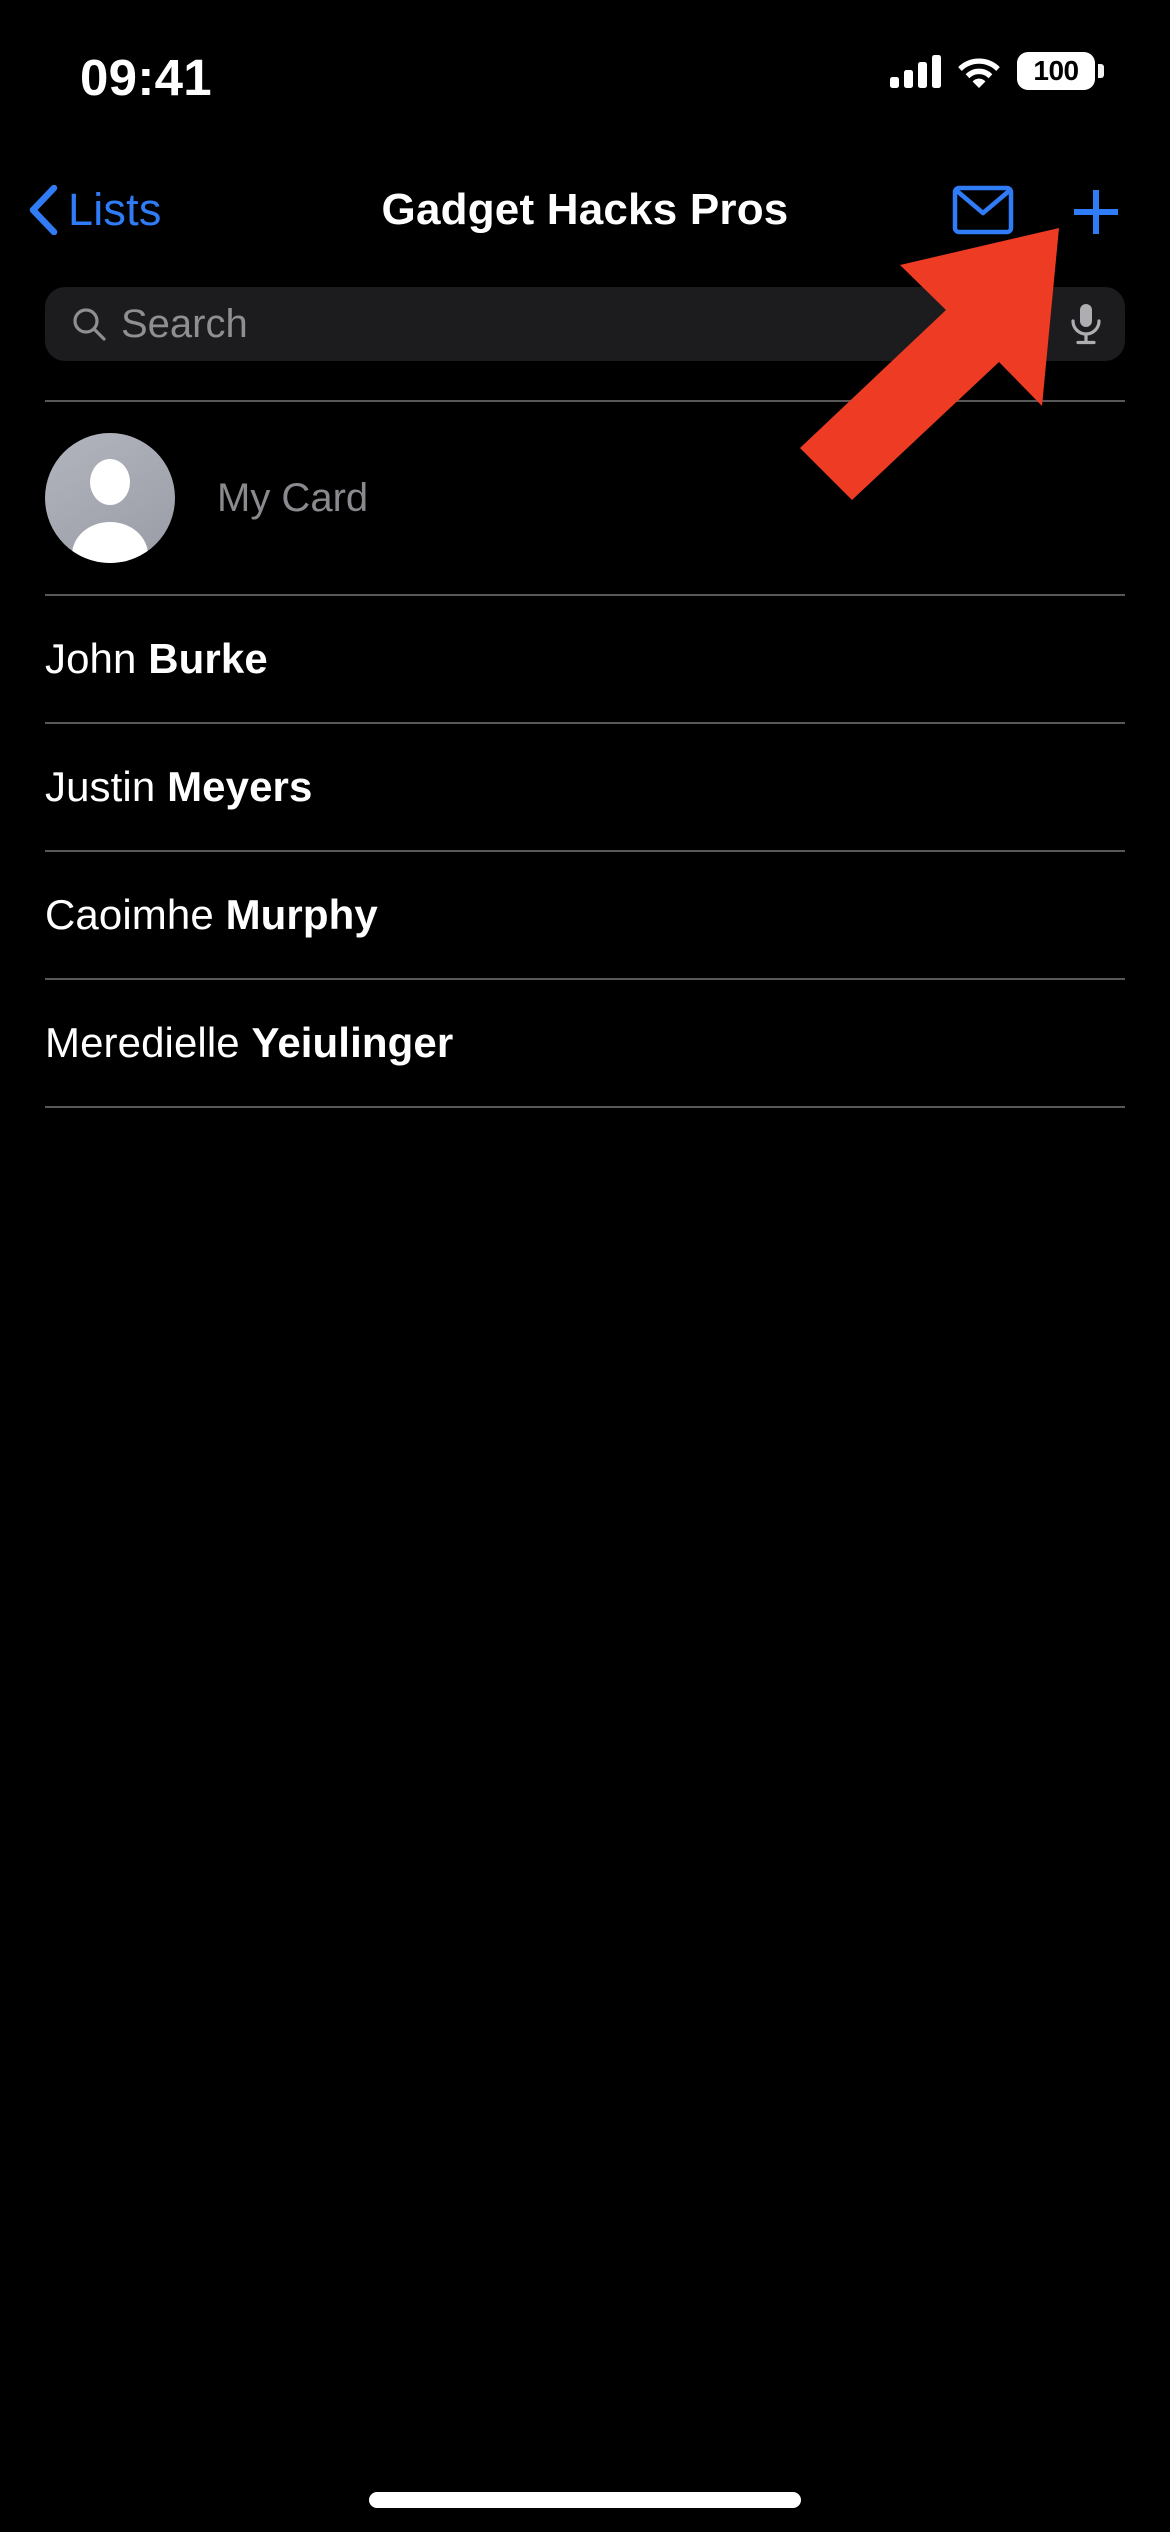  What do you see at coordinates (585, 915) in the screenshot?
I see `contact-row: Caoimhe Murphy` at bounding box center [585, 915].